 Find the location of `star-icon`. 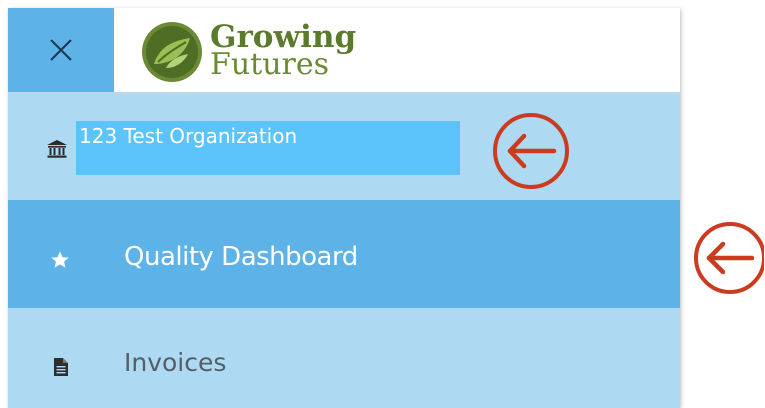

star-icon is located at coordinates (60, 259).